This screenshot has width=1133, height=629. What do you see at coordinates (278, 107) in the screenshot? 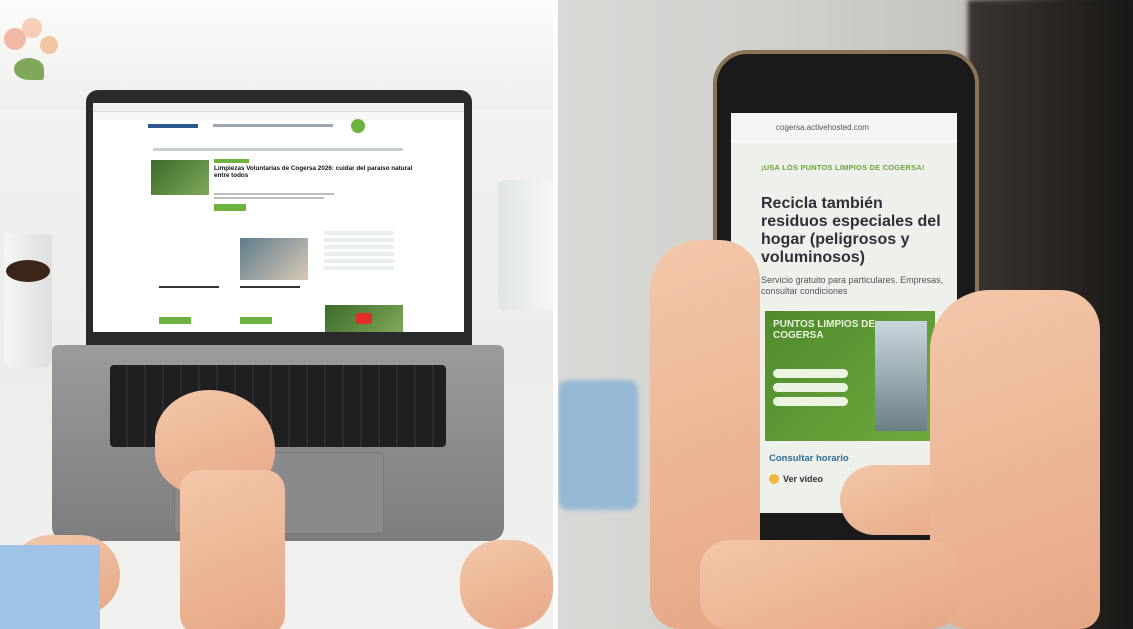
I see `browser-address-bar` at bounding box center [278, 107].